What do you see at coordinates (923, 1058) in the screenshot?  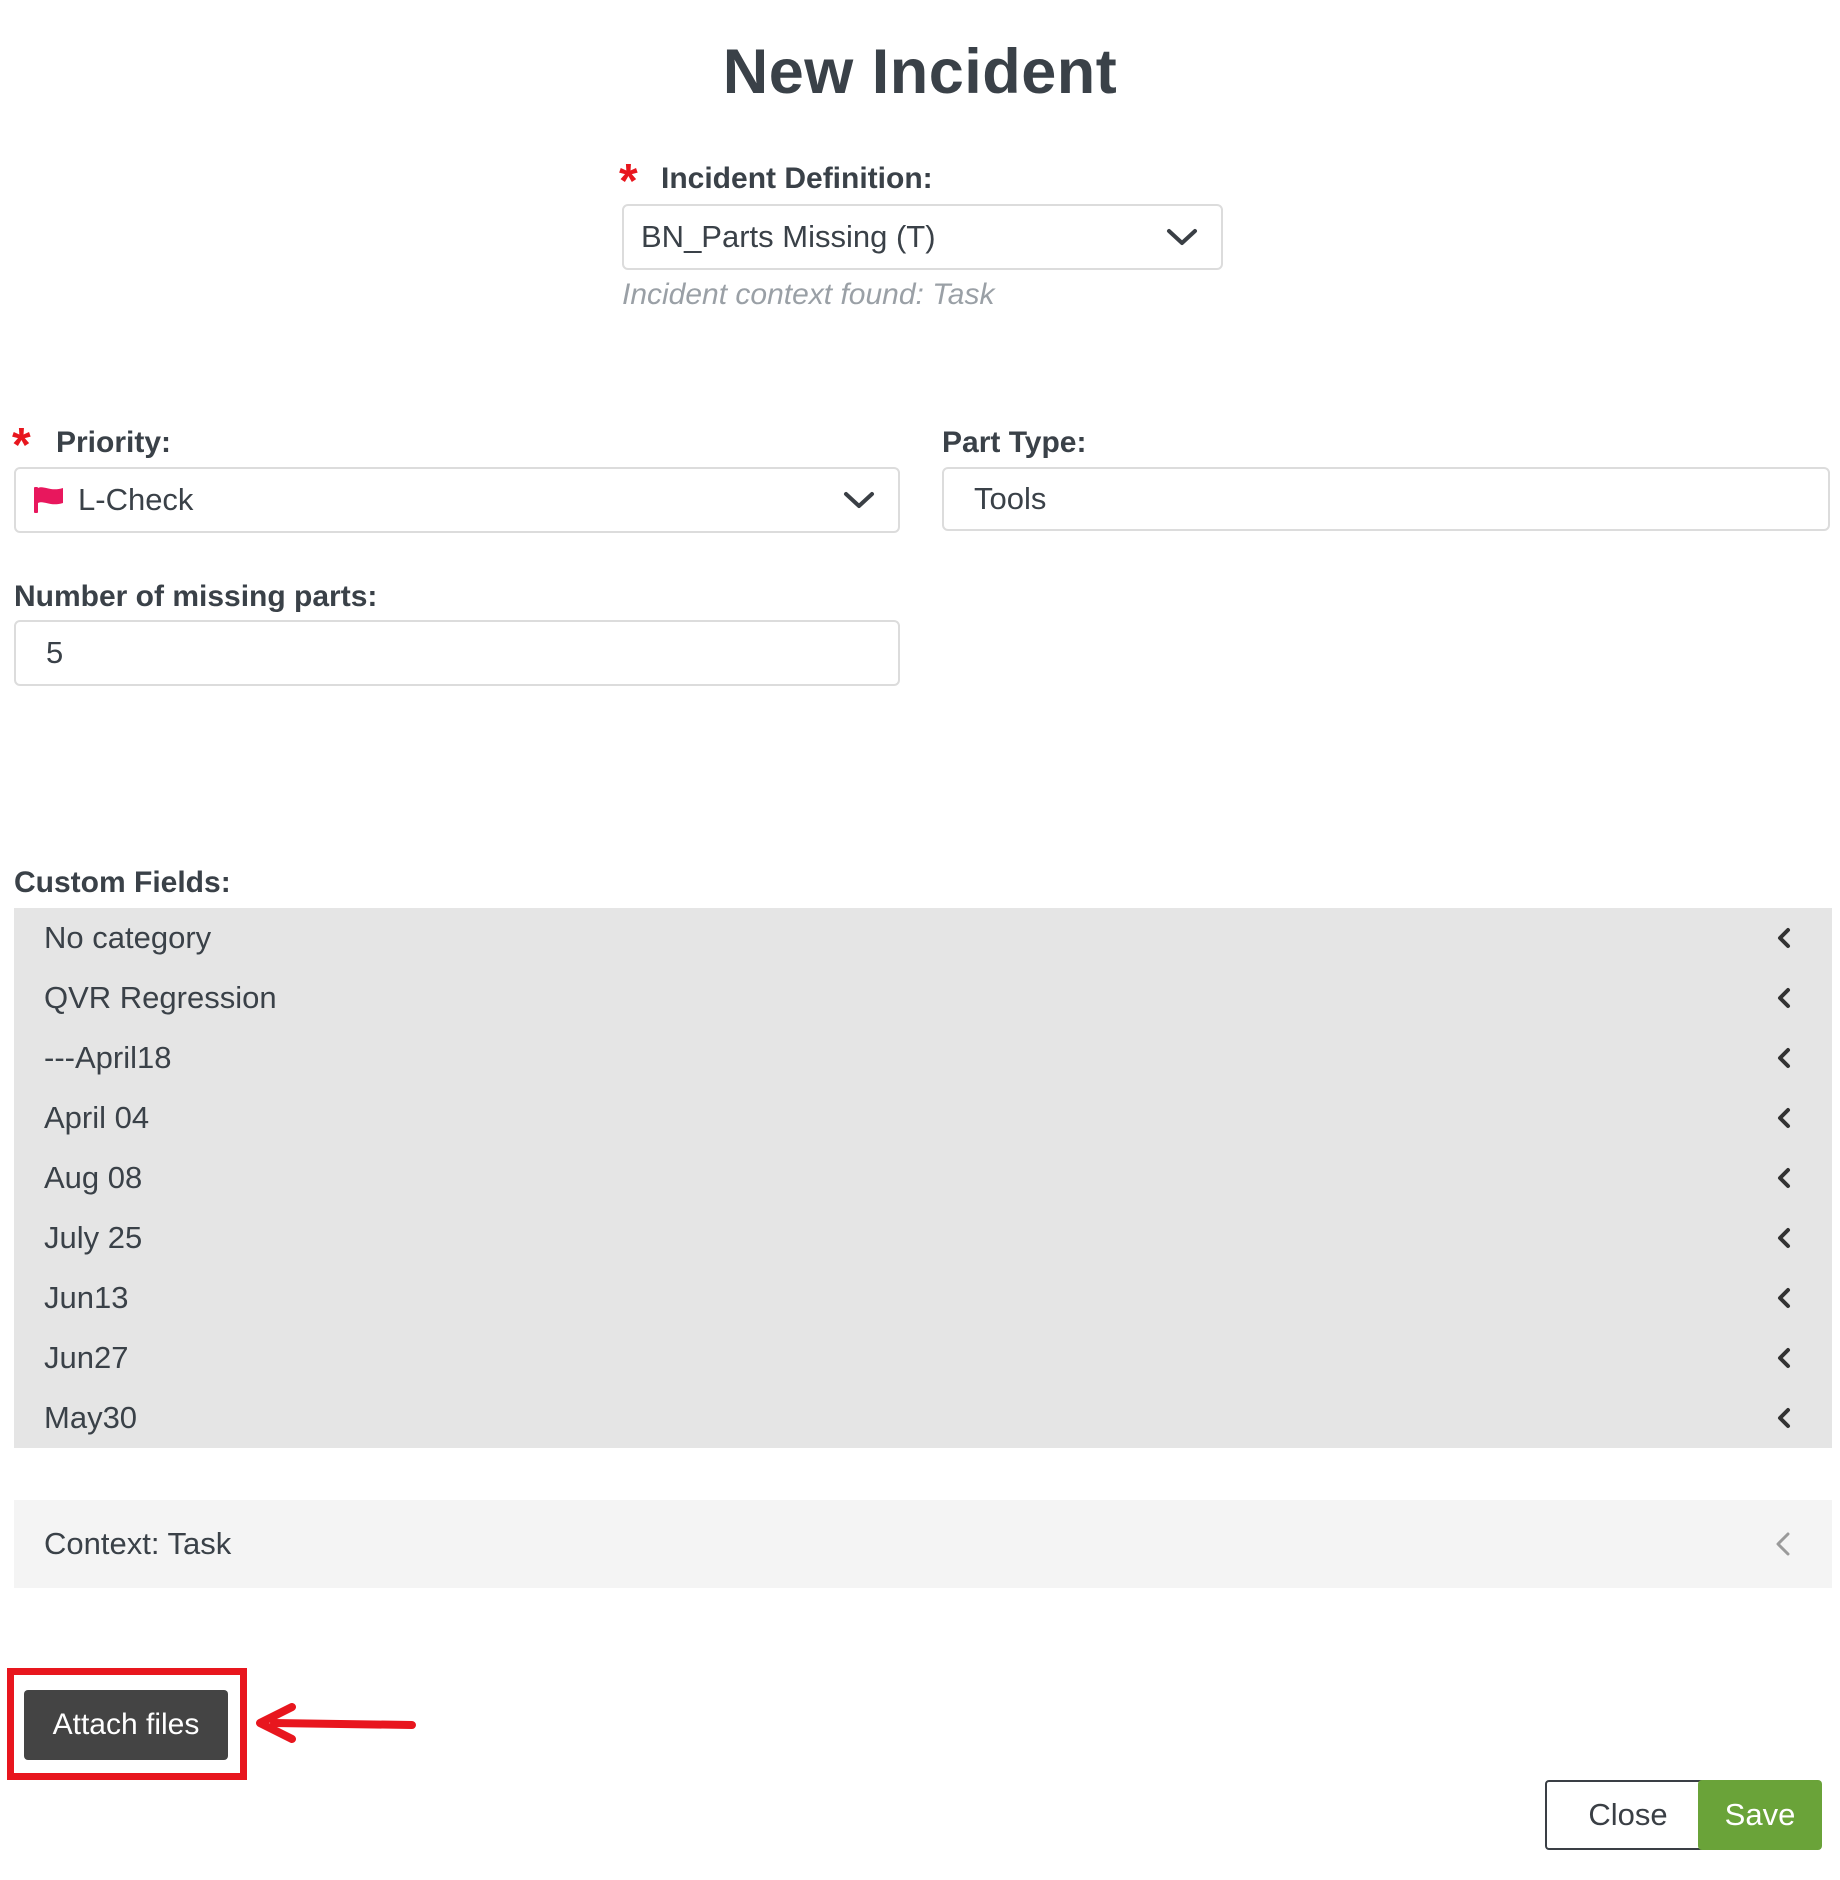 I see `category-row-april18: ---April18` at bounding box center [923, 1058].